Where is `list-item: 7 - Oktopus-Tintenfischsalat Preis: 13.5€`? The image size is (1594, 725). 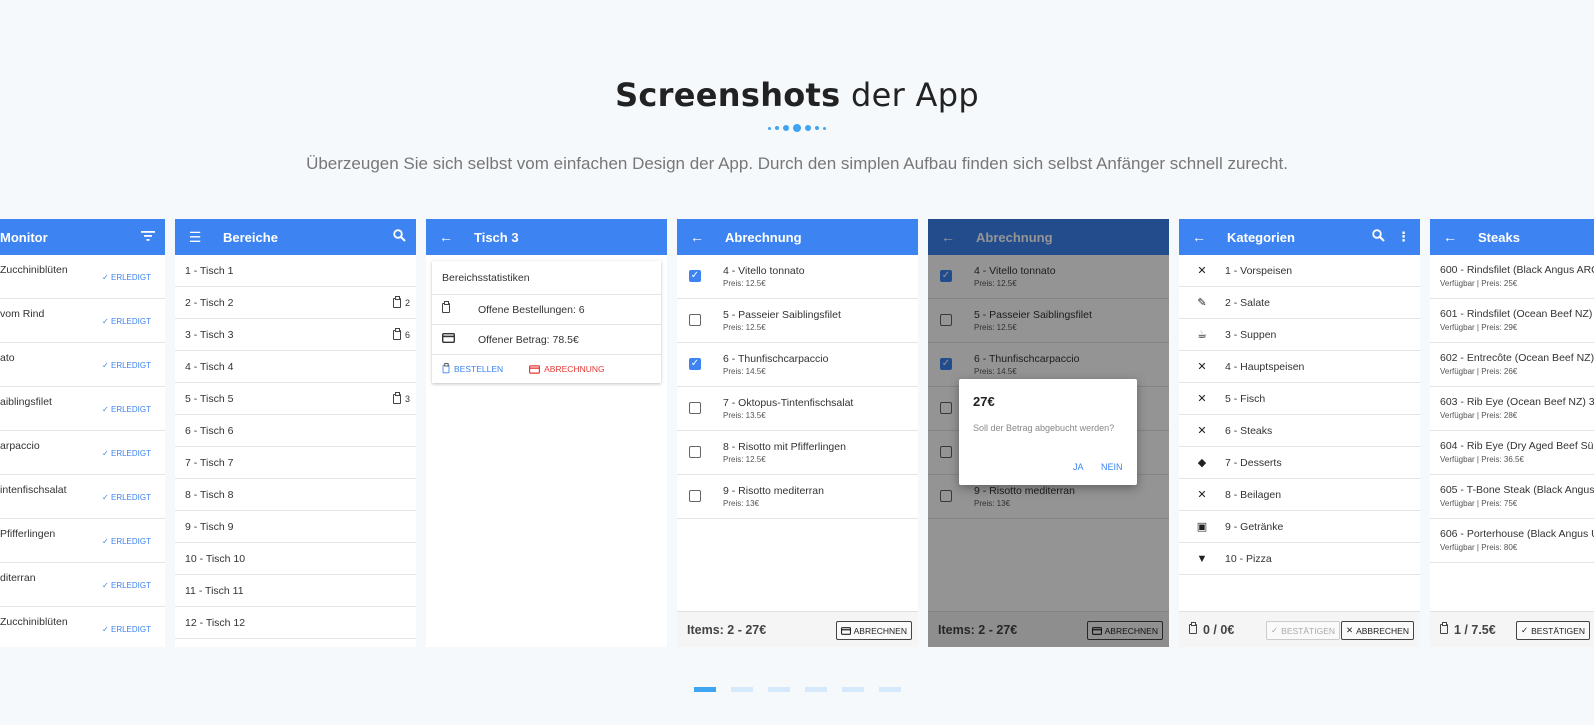 list-item: 7 - Oktopus-Tintenfischsalat Preis: 13.5€ is located at coordinates (797, 409).